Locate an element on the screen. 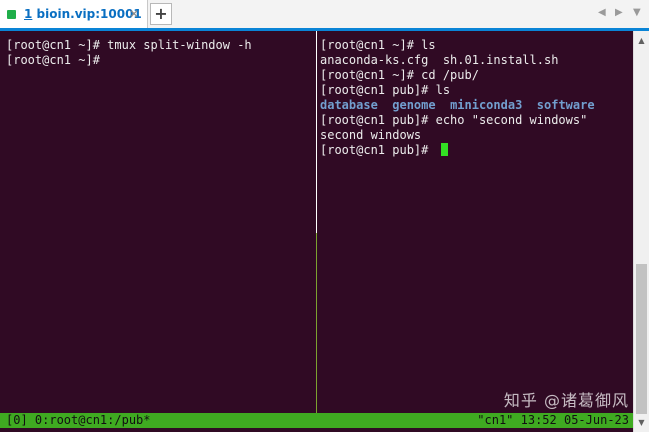 This screenshot has width=649, height=432. terminal-line: anaconda-ks.cfg sh.01.install.sh is located at coordinates (439, 60).